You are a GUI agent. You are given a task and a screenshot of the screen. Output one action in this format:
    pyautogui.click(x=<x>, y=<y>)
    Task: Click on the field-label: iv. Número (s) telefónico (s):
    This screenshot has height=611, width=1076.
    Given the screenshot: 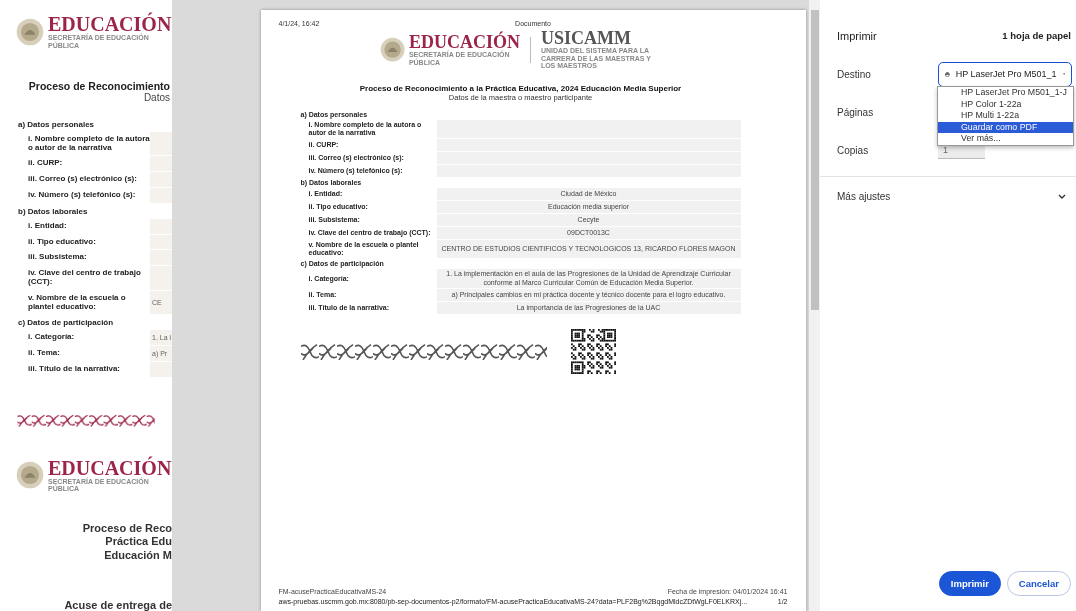 What is the action you would take?
    pyautogui.click(x=82, y=194)
    